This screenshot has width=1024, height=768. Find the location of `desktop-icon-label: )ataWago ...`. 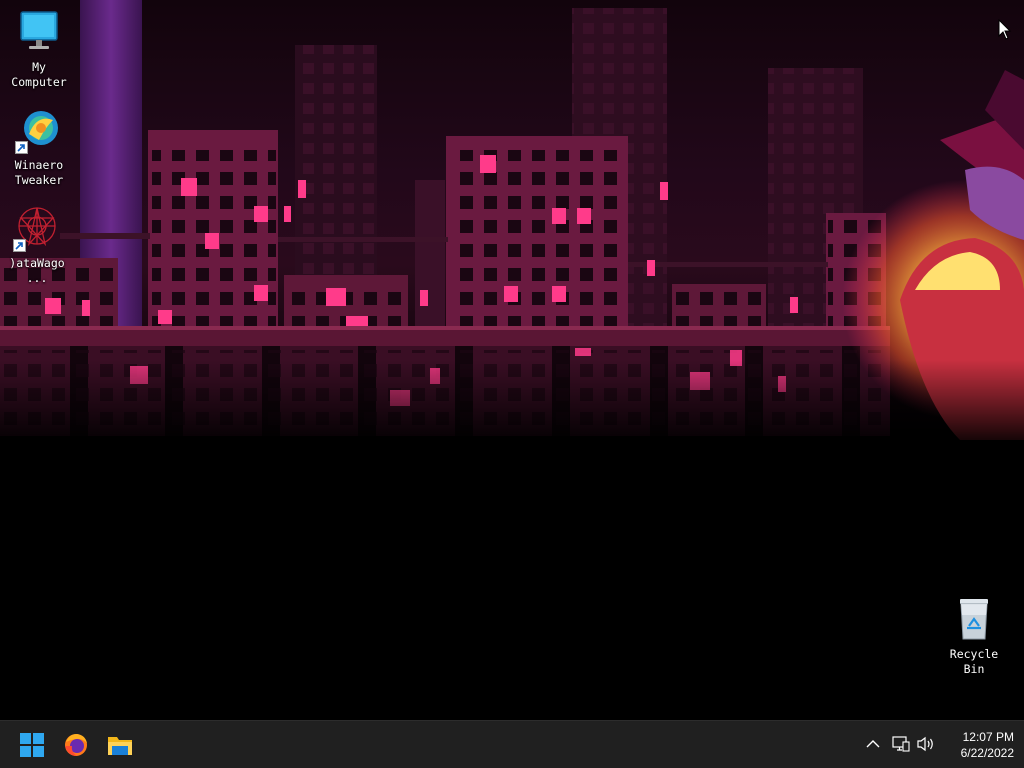

desktop-icon-label: )ataWago ... is located at coordinates (37, 270).